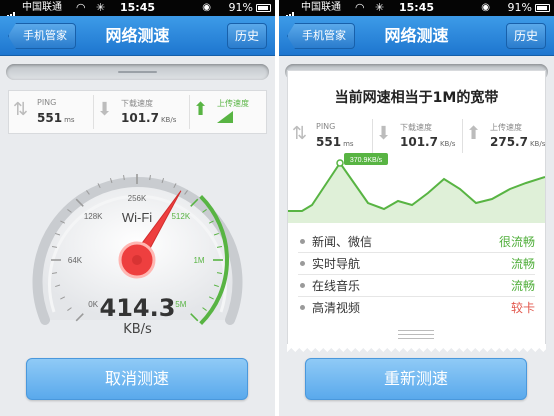 Image resolution: width=554 pixels, height=416 pixels. I want to click on app-suitability-list: 新闻、微信 很流畅 实时导航 流畅 在线音乐 流畅 高清视频 较卡, so click(416, 275).